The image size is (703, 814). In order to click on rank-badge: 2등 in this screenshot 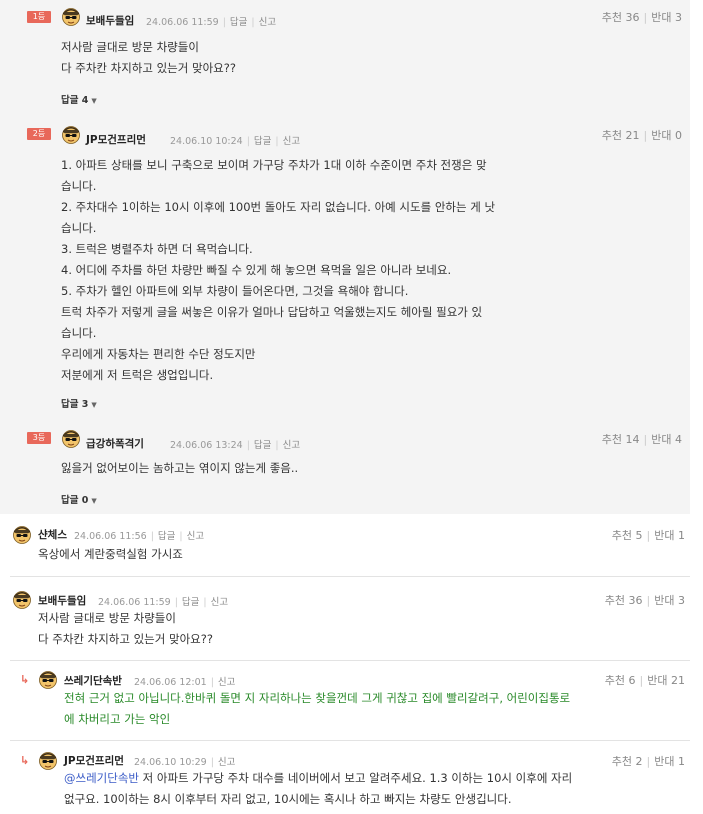, I will do `click(39, 134)`.